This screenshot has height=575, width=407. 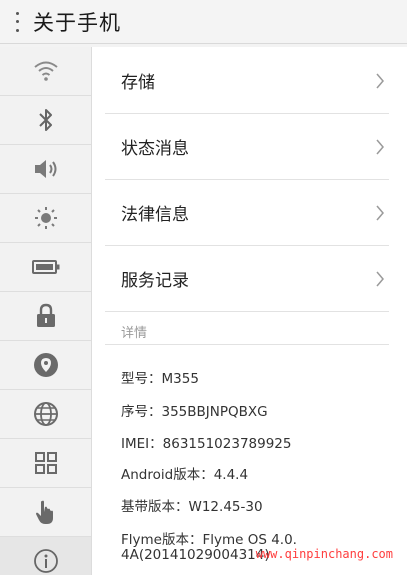 I want to click on detail-imei: IMEI：863151023789925, so click(x=206, y=444).